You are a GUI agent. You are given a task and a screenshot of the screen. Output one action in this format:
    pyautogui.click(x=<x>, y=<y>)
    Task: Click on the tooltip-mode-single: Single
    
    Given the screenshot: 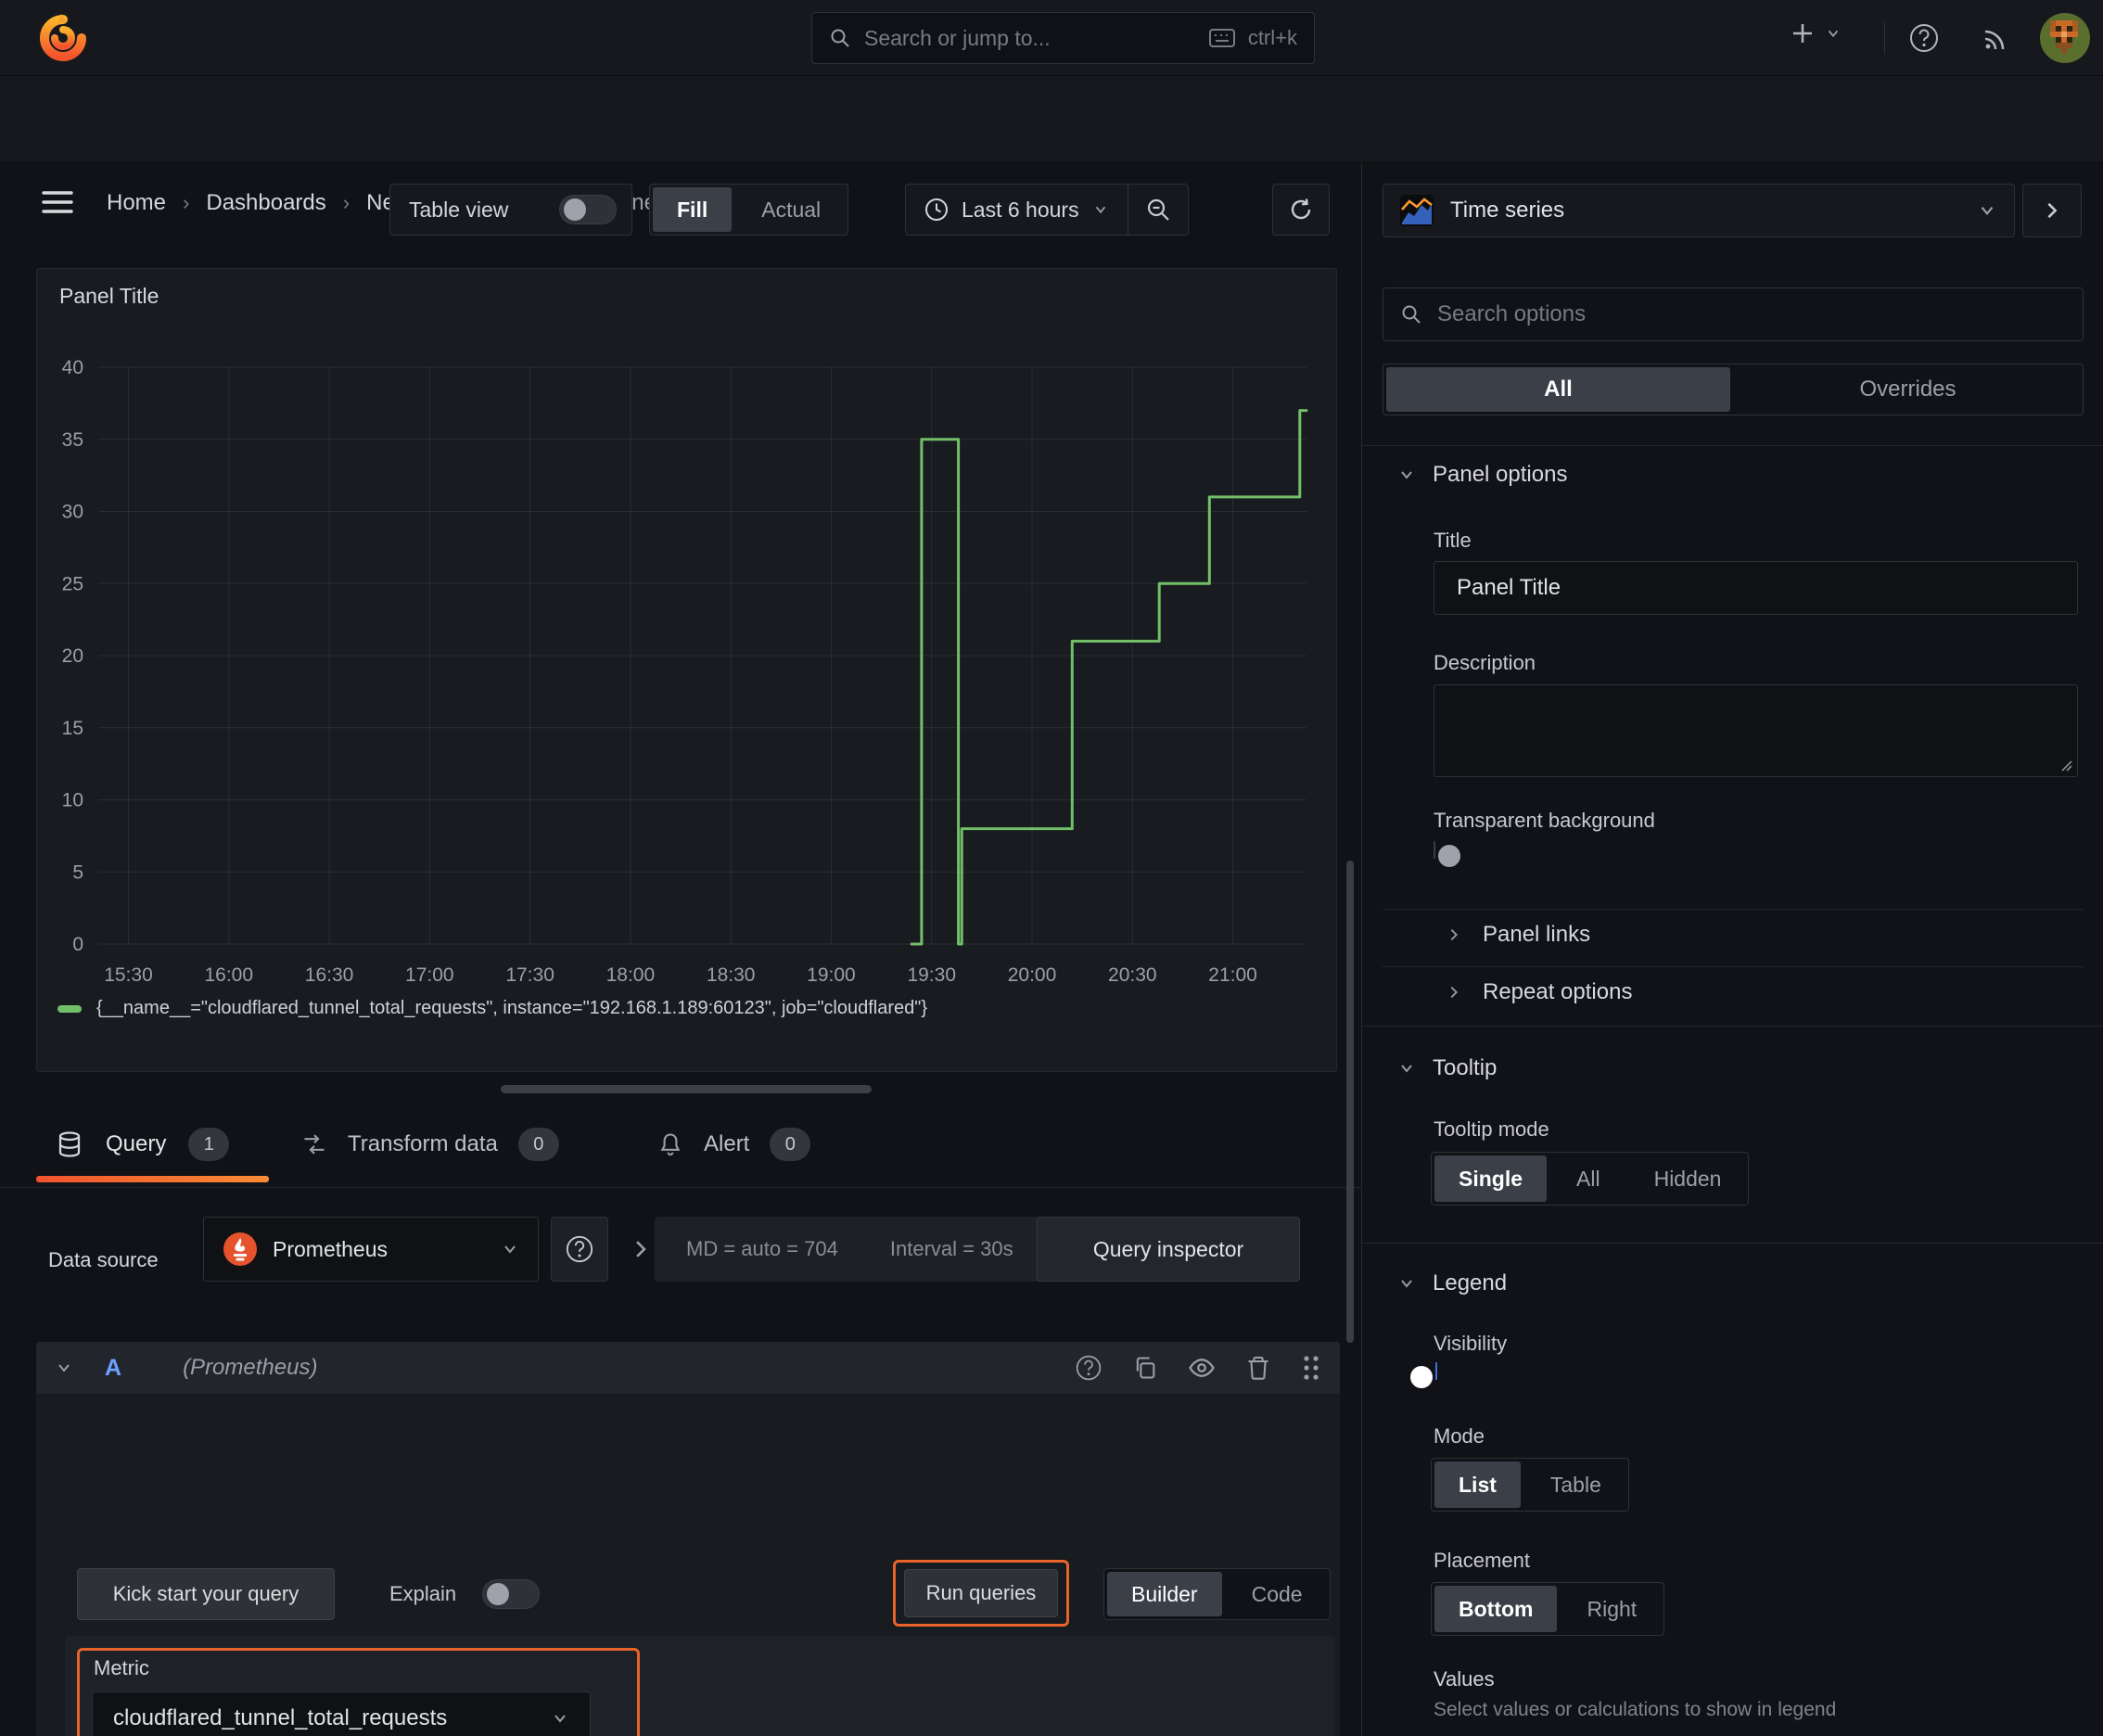 What is the action you would take?
    pyautogui.click(x=1491, y=1178)
    